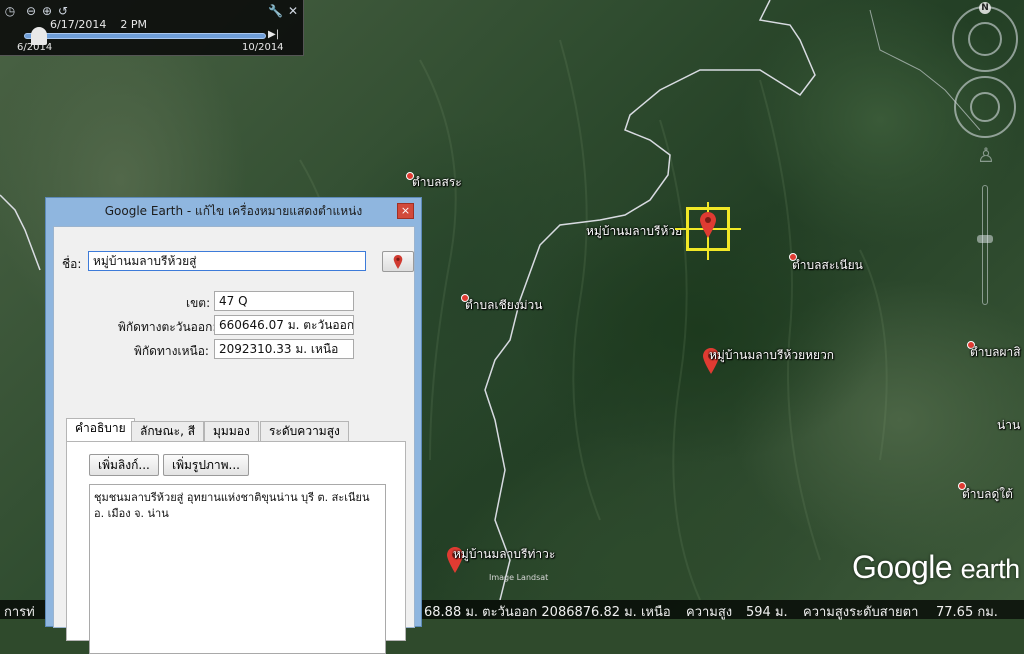 Image resolution: width=1024 pixels, height=654 pixels. I want to click on zoom-slider, so click(985, 245).